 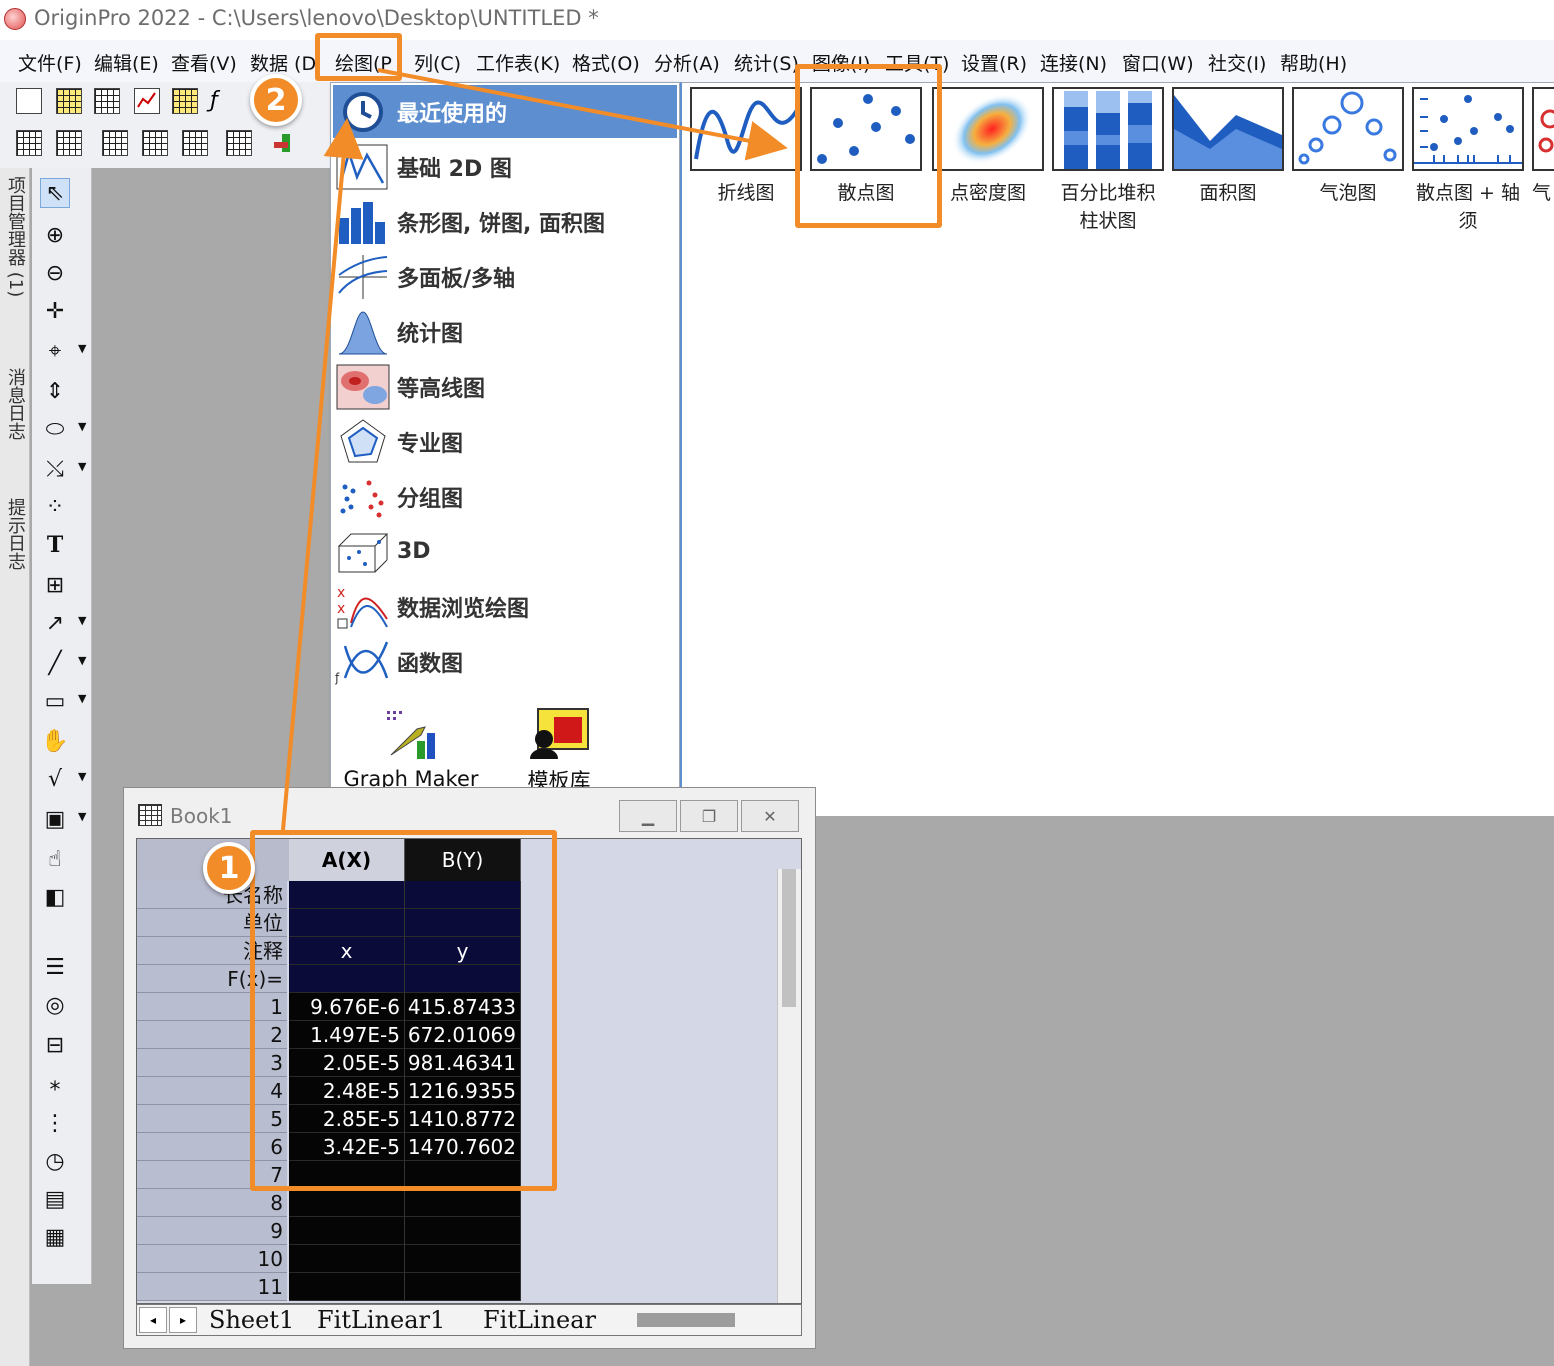 What do you see at coordinates (329, 951) in the screenshot?
I see `meta-row-comments: 注释 x y` at bounding box center [329, 951].